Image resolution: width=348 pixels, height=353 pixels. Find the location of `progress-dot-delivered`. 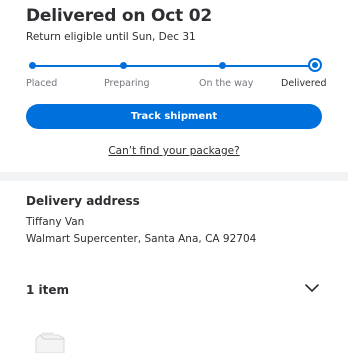

progress-dot-delivered is located at coordinates (315, 65).